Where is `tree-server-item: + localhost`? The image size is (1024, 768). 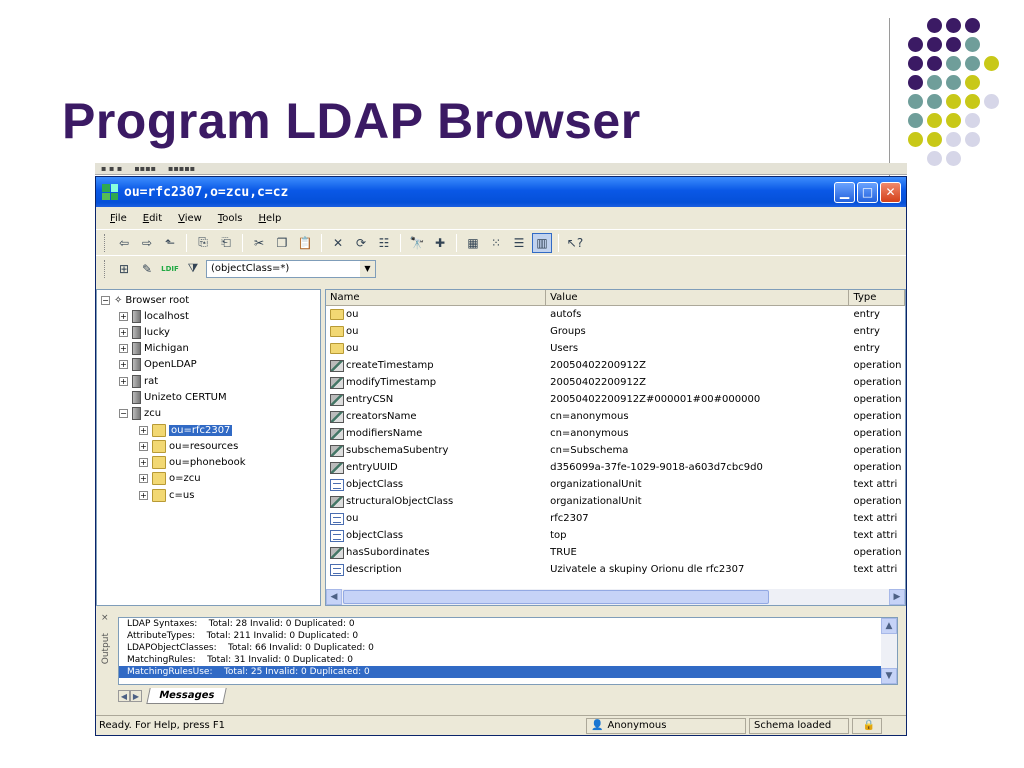
tree-server-item: + localhost is located at coordinates (154, 316).